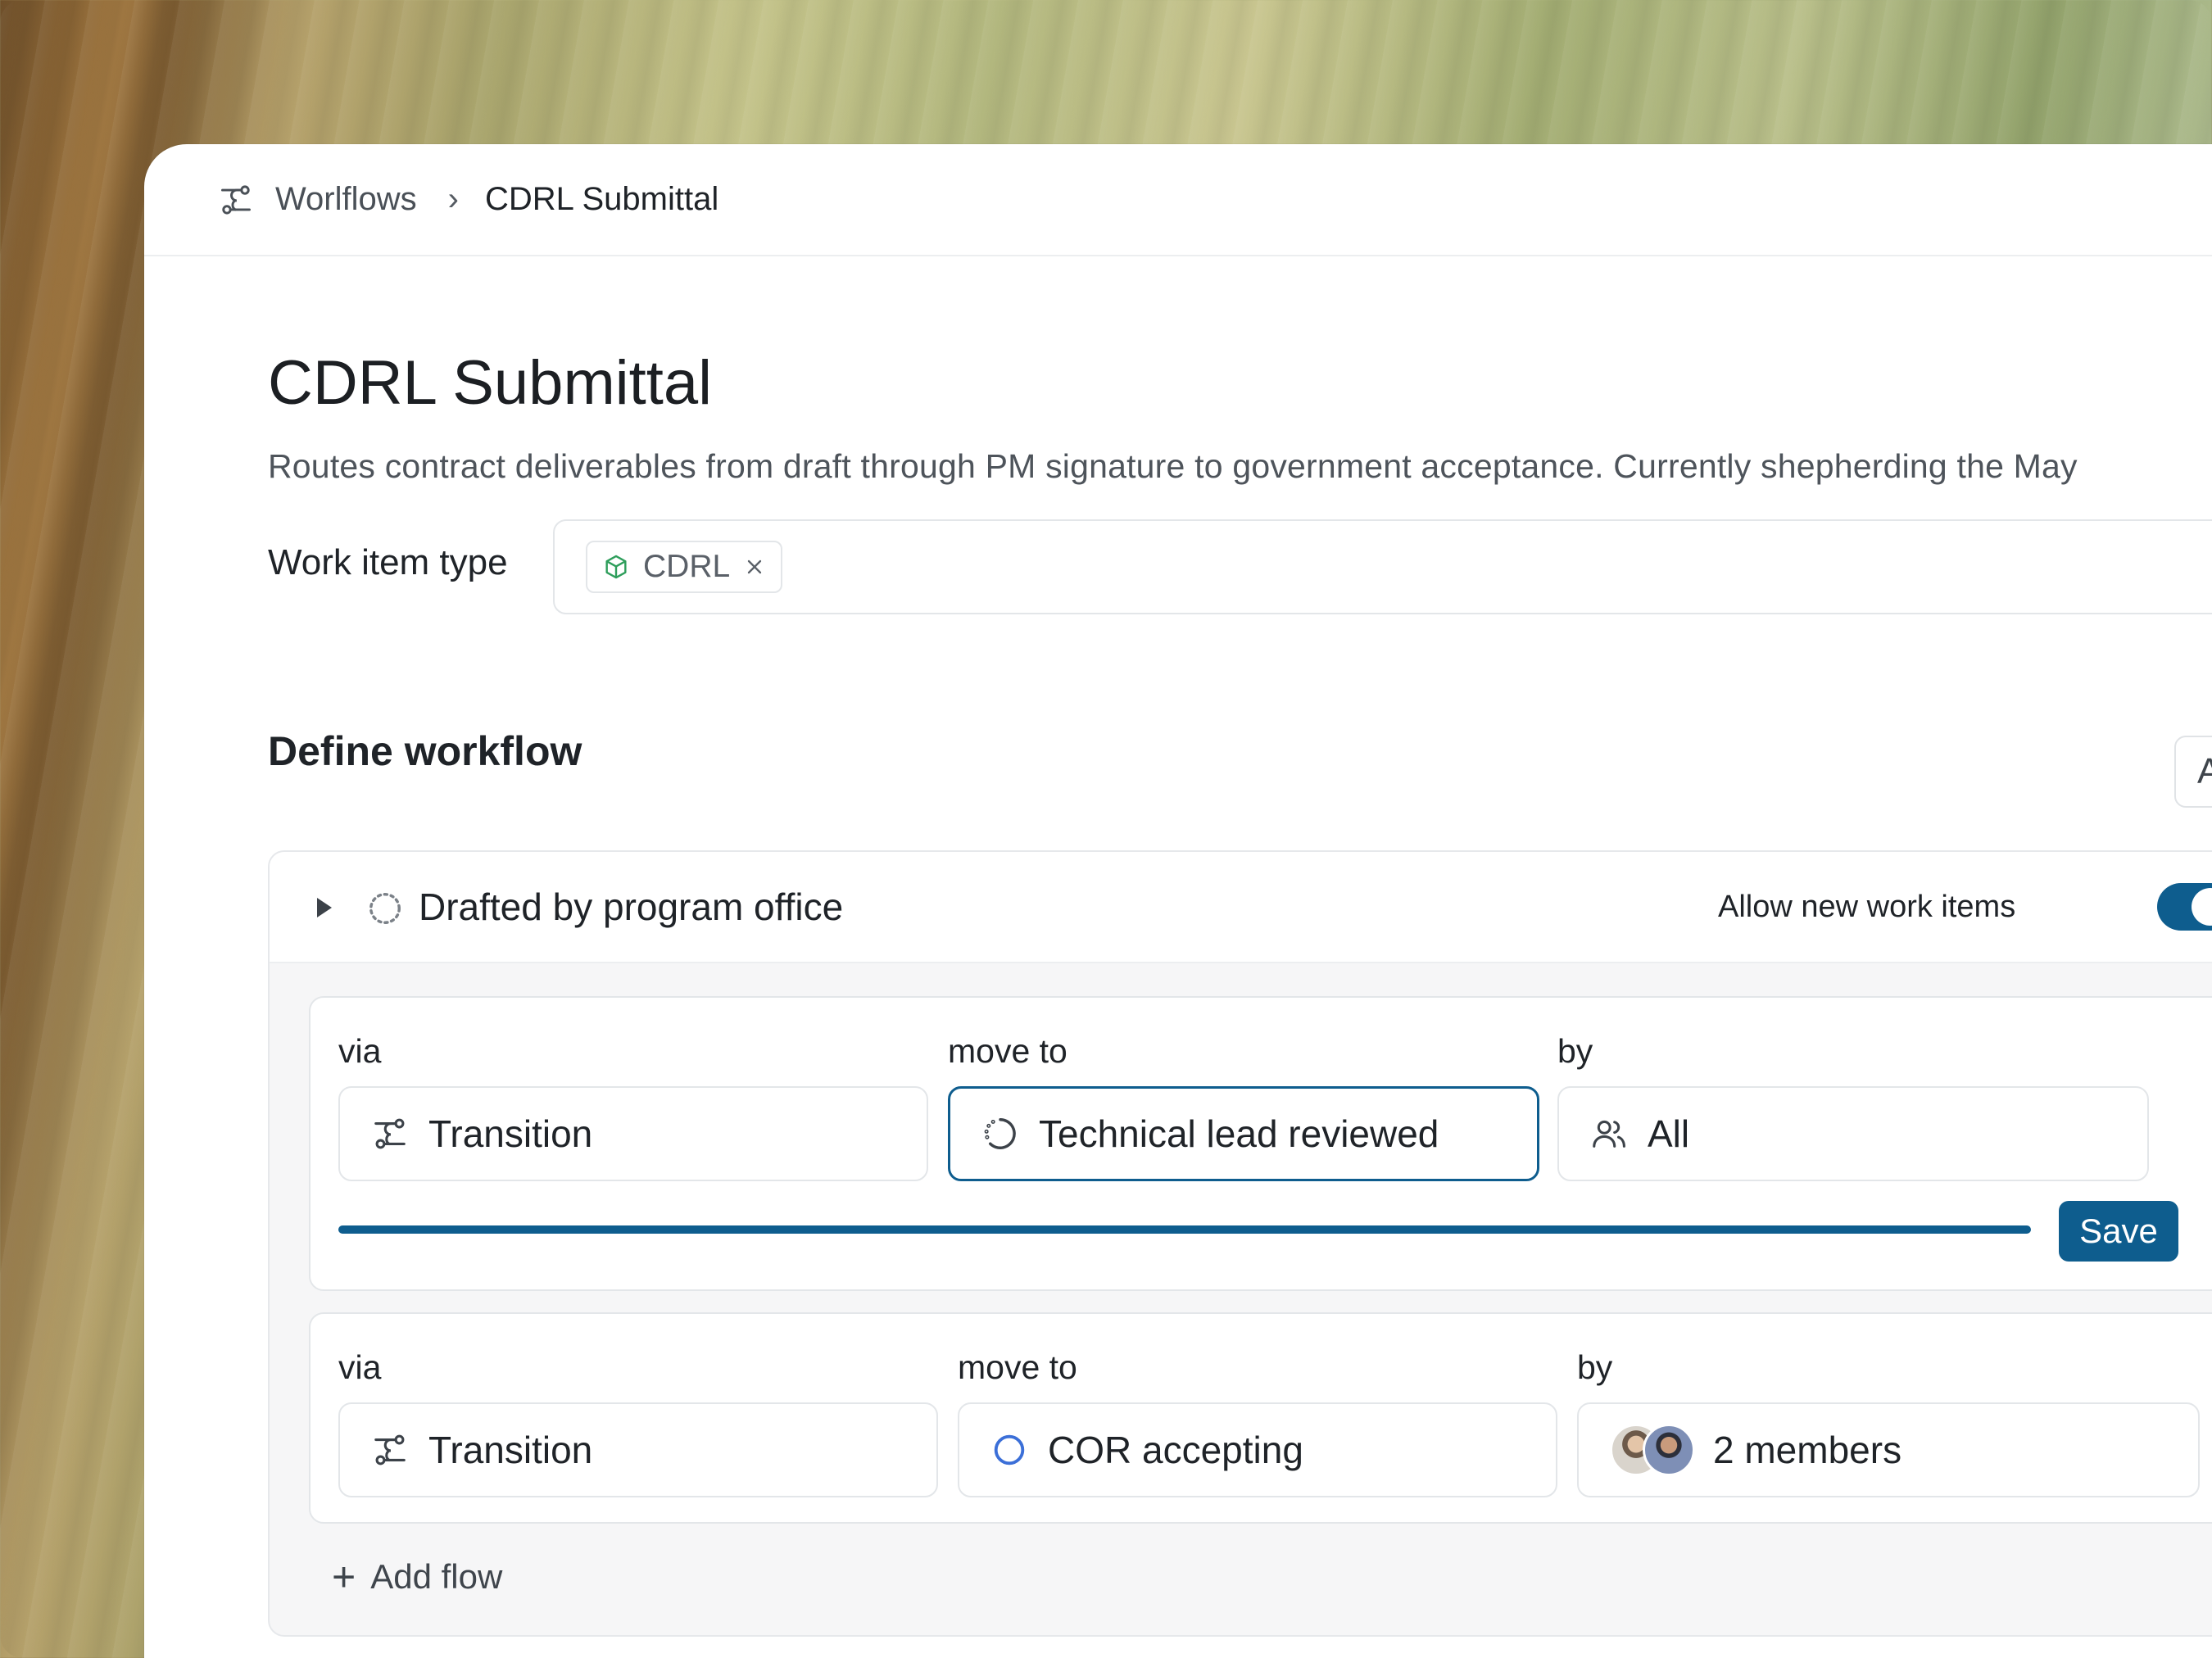 This screenshot has height=1658, width=2212. I want to click on move-to-select: COR accepting, so click(1257, 1449).